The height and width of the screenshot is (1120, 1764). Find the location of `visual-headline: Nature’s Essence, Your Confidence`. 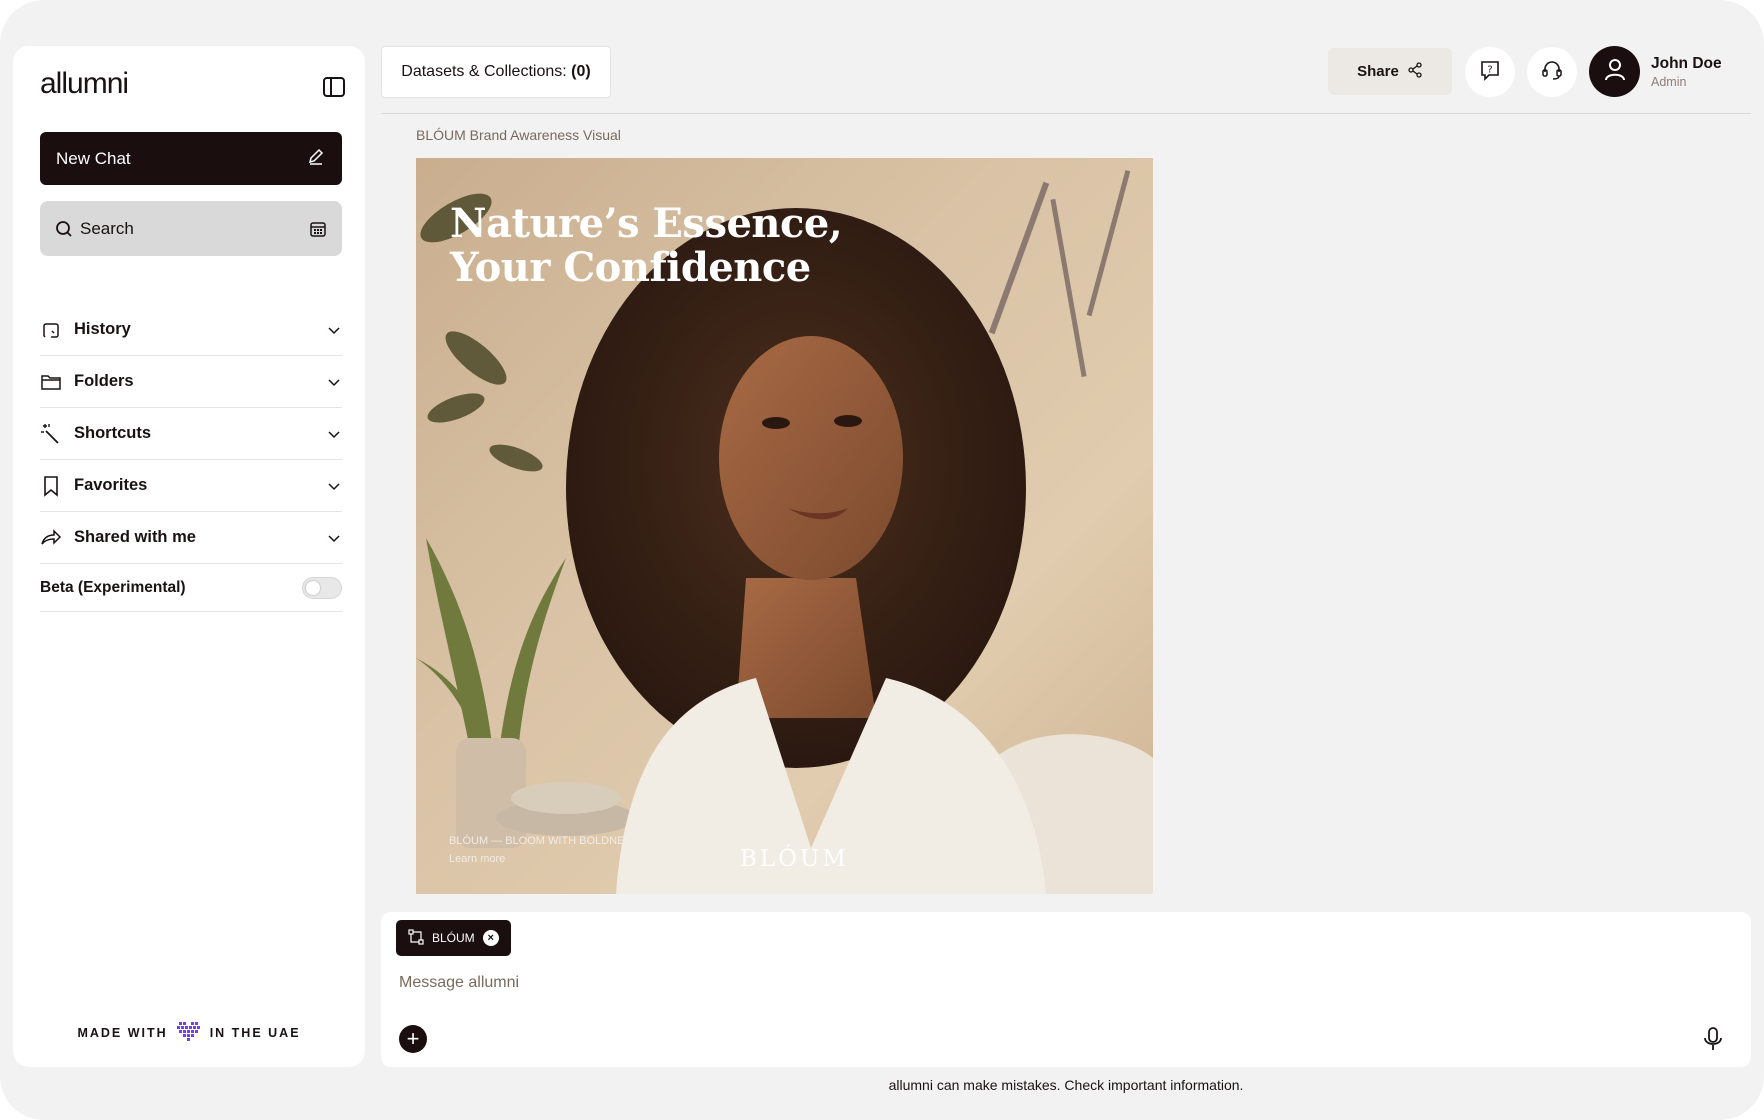

visual-headline: Nature’s Essence, Your Confidence is located at coordinates (646, 245).